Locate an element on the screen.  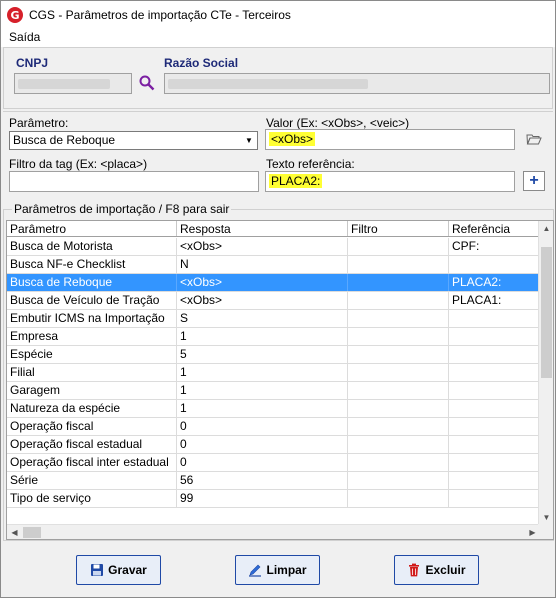
texto-referencia-label: Texto referência: is located at coordinates (310, 164).